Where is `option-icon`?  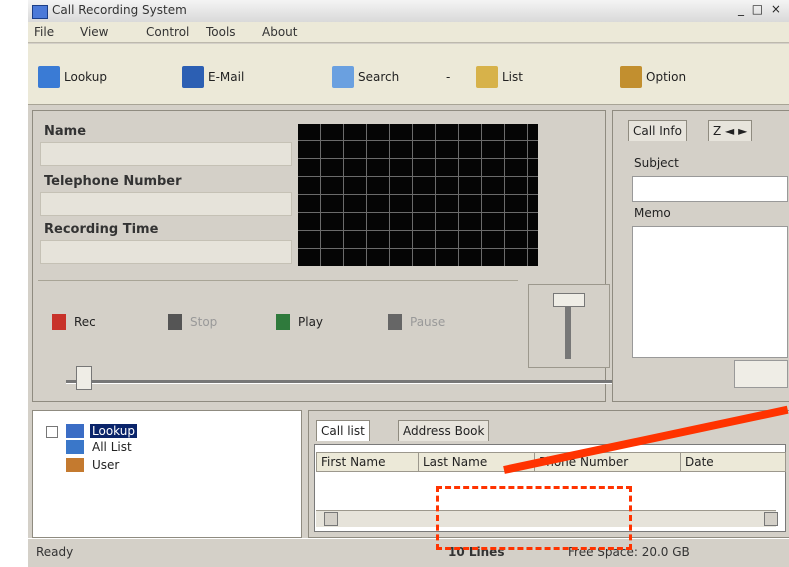 option-icon is located at coordinates (631, 77).